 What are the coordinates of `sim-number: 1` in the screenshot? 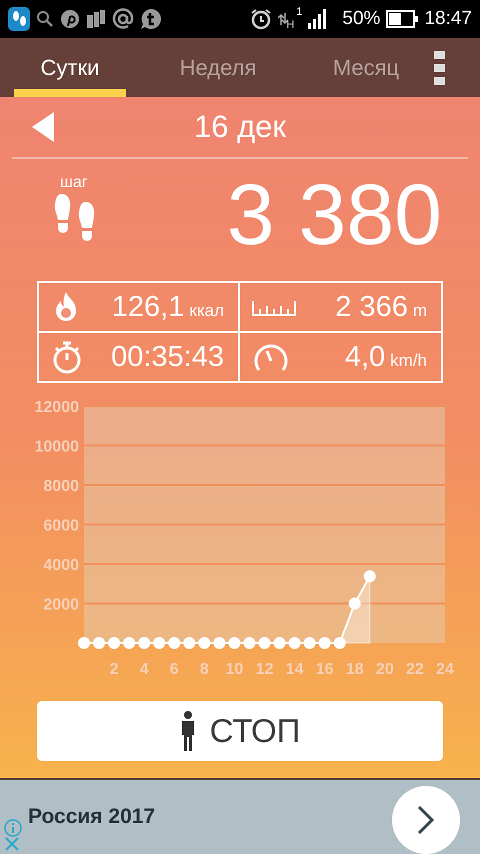 It's located at (299, 12).